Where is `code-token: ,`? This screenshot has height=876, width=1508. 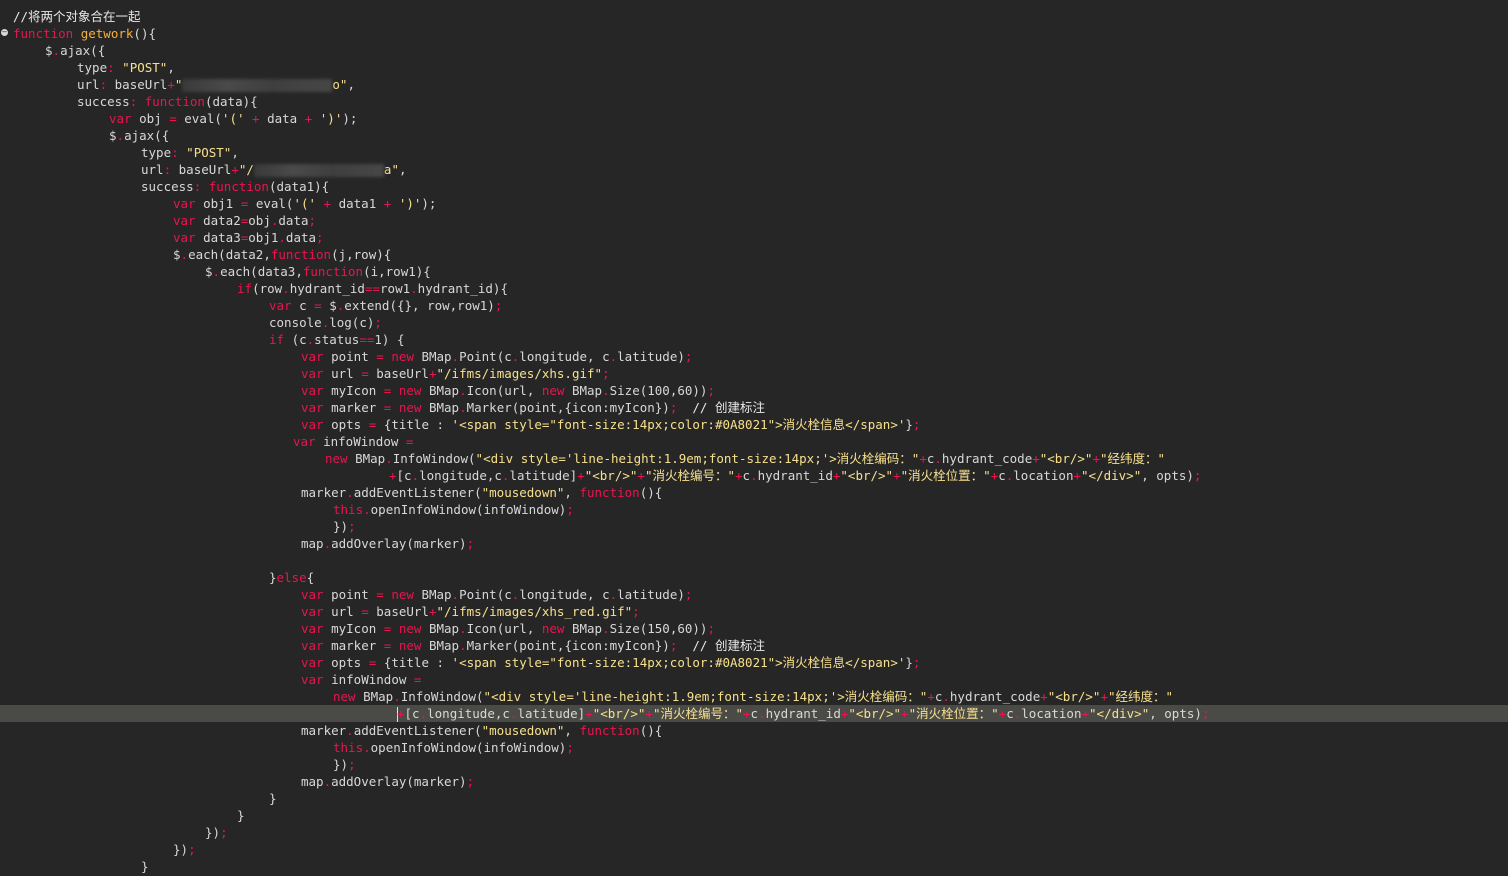 code-token: , is located at coordinates (402, 169).